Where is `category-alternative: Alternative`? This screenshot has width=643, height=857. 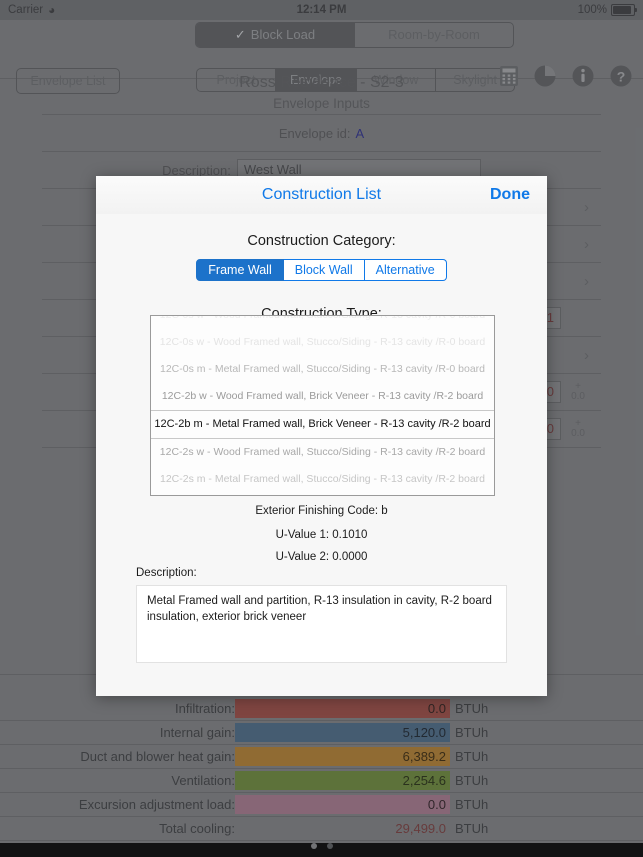
category-alternative: Alternative is located at coordinates (405, 270).